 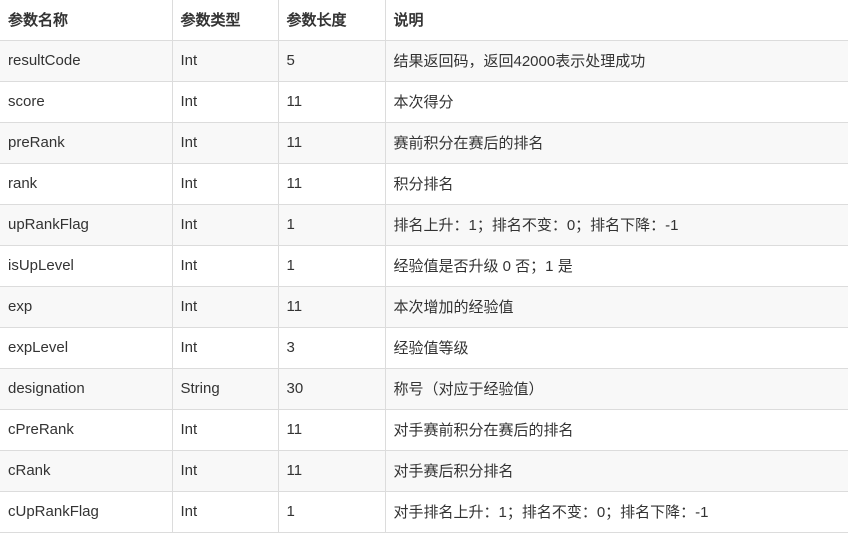 What do you see at coordinates (331, 388) in the screenshot?
I see `param-length-cell: 30` at bounding box center [331, 388].